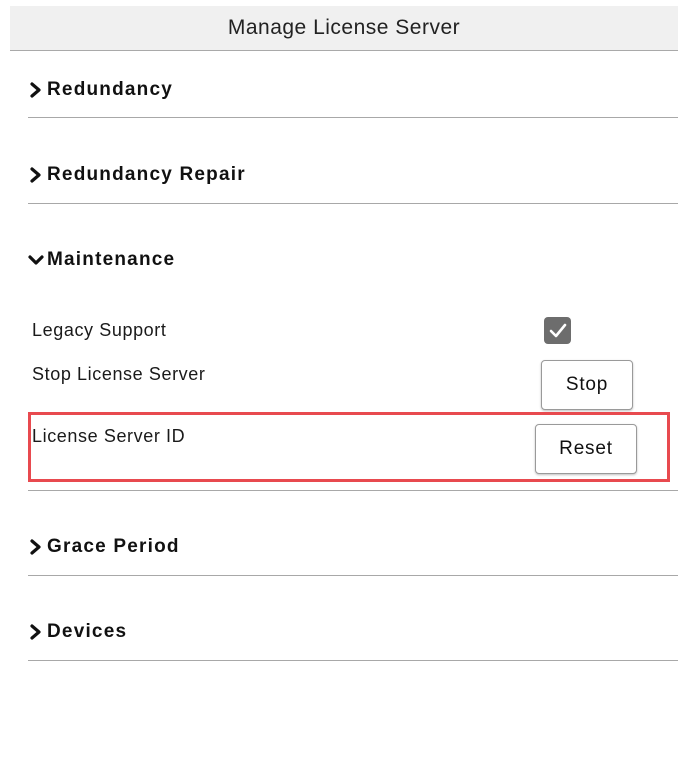 This screenshot has height=759, width=678. What do you see at coordinates (36, 260) in the screenshot?
I see `chevron-down-icon` at bounding box center [36, 260].